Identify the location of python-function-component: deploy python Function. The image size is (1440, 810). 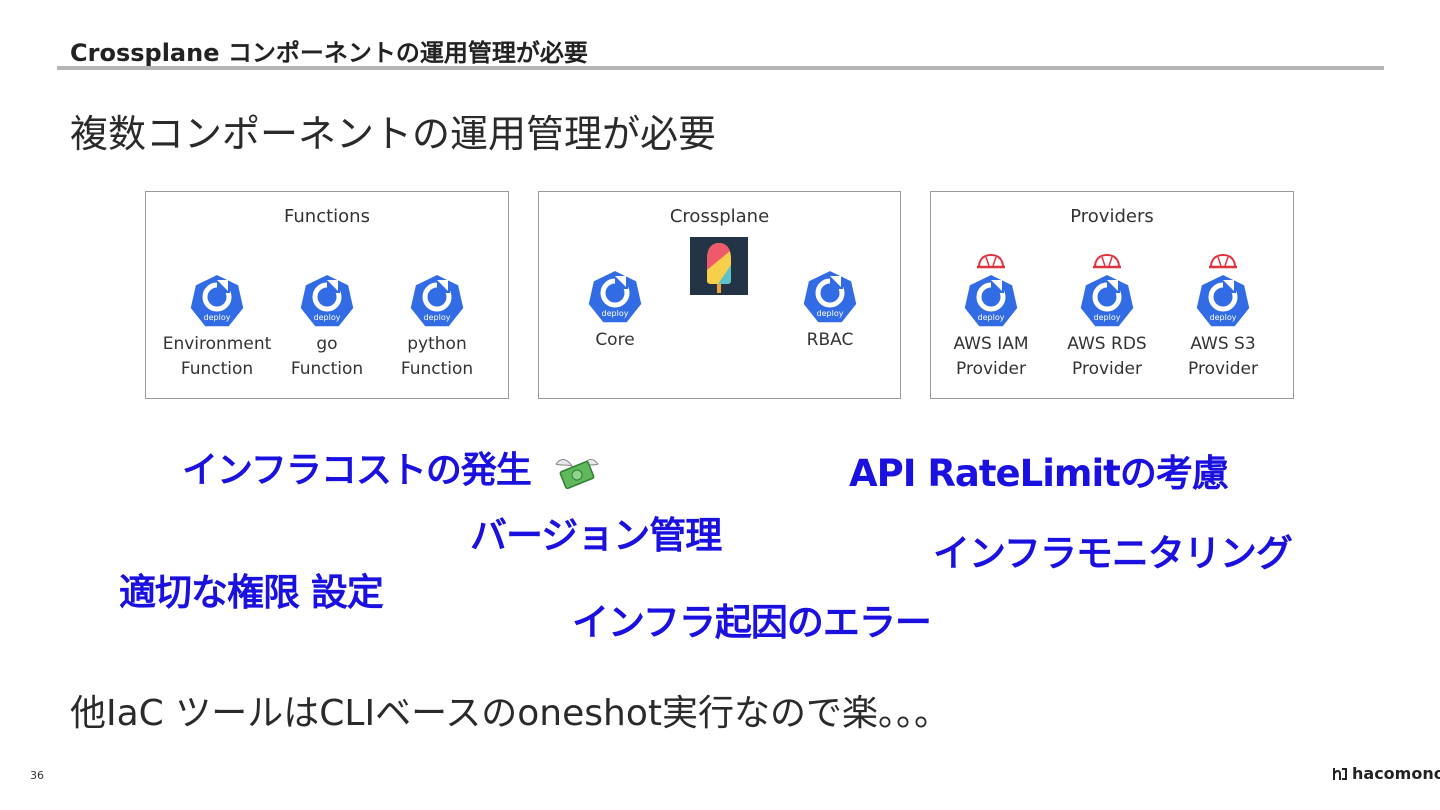
(437, 327).